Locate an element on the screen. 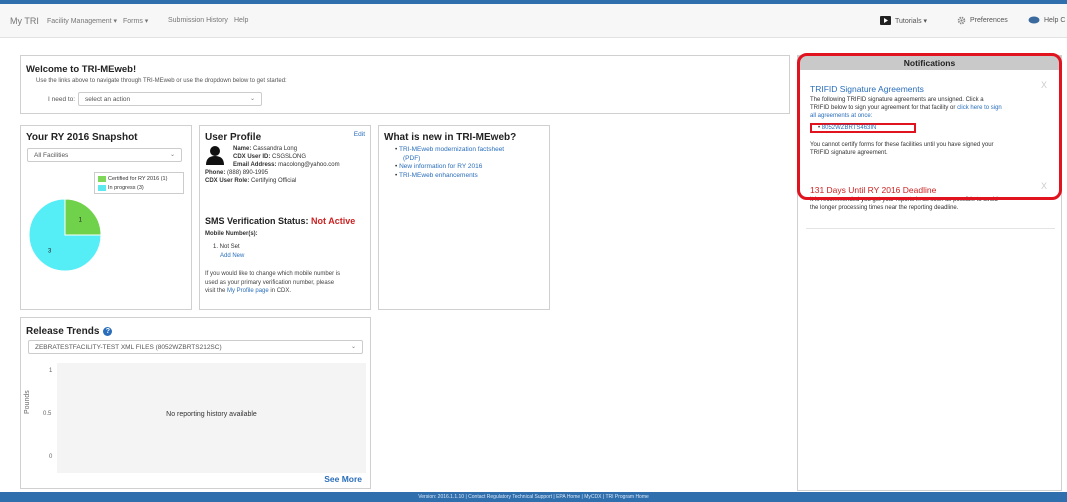 The height and width of the screenshot is (502, 1067). whats-new-title: What is new in TRI-MEweb? is located at coordinates (450, 137).